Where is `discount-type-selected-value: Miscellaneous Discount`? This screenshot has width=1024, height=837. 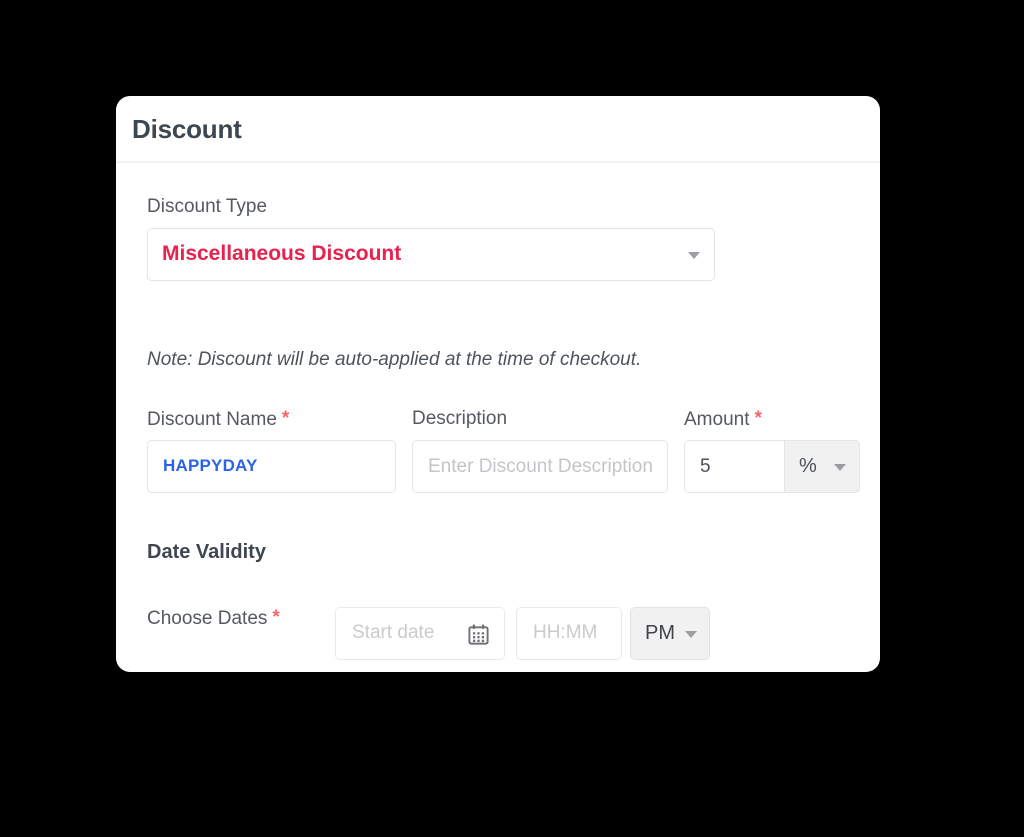
discount-type-selected-value: Miscellaneous Discount is located at coordinates (282, 253).